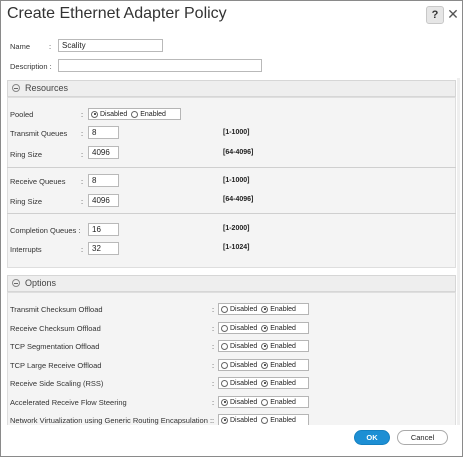 This screenshot has height=457, width=463. What do you see at coordinates (422, 437) in the screenshot?
I see `cancel-button: Cancel` at bounding box center [422, 437].